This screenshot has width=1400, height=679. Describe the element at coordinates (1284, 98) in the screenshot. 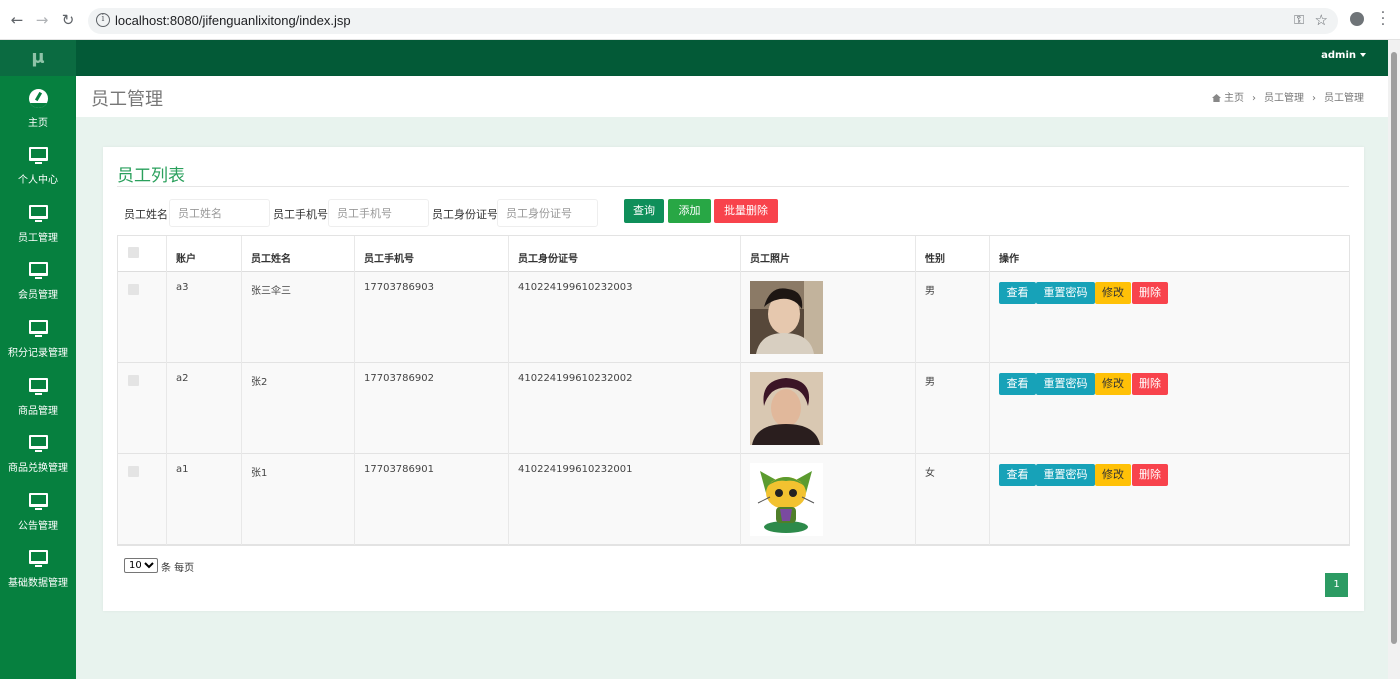

I see `breadcrumb-section: 员工管理` at that location.